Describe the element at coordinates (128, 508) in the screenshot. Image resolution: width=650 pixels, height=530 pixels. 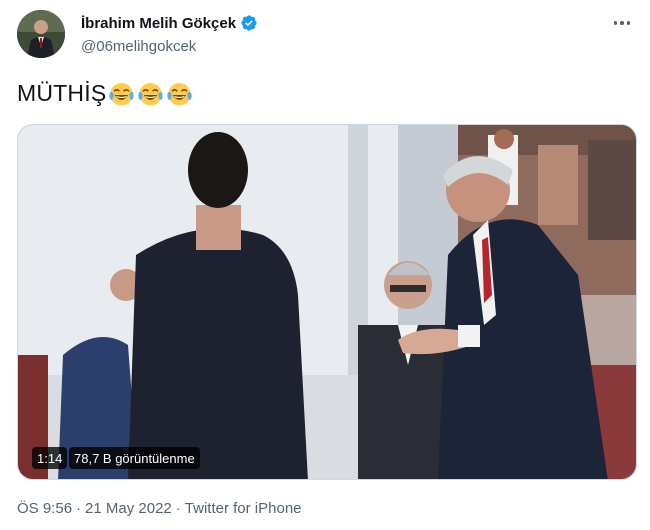
I see `tweet-date: 21 May 2022` at that location.